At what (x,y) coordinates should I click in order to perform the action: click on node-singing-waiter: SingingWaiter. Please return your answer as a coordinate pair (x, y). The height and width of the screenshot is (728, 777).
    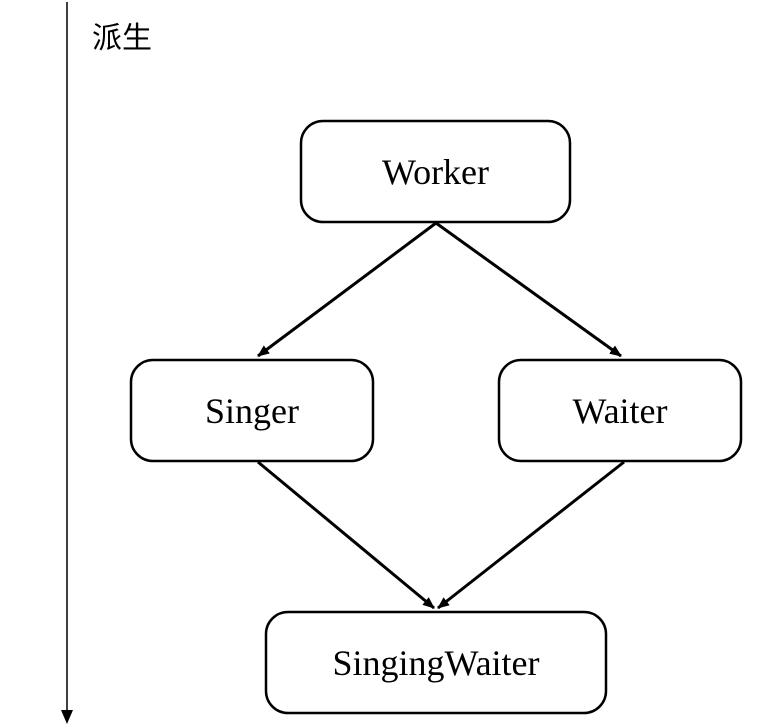
    Looking at the image, I should click on (436, 662).